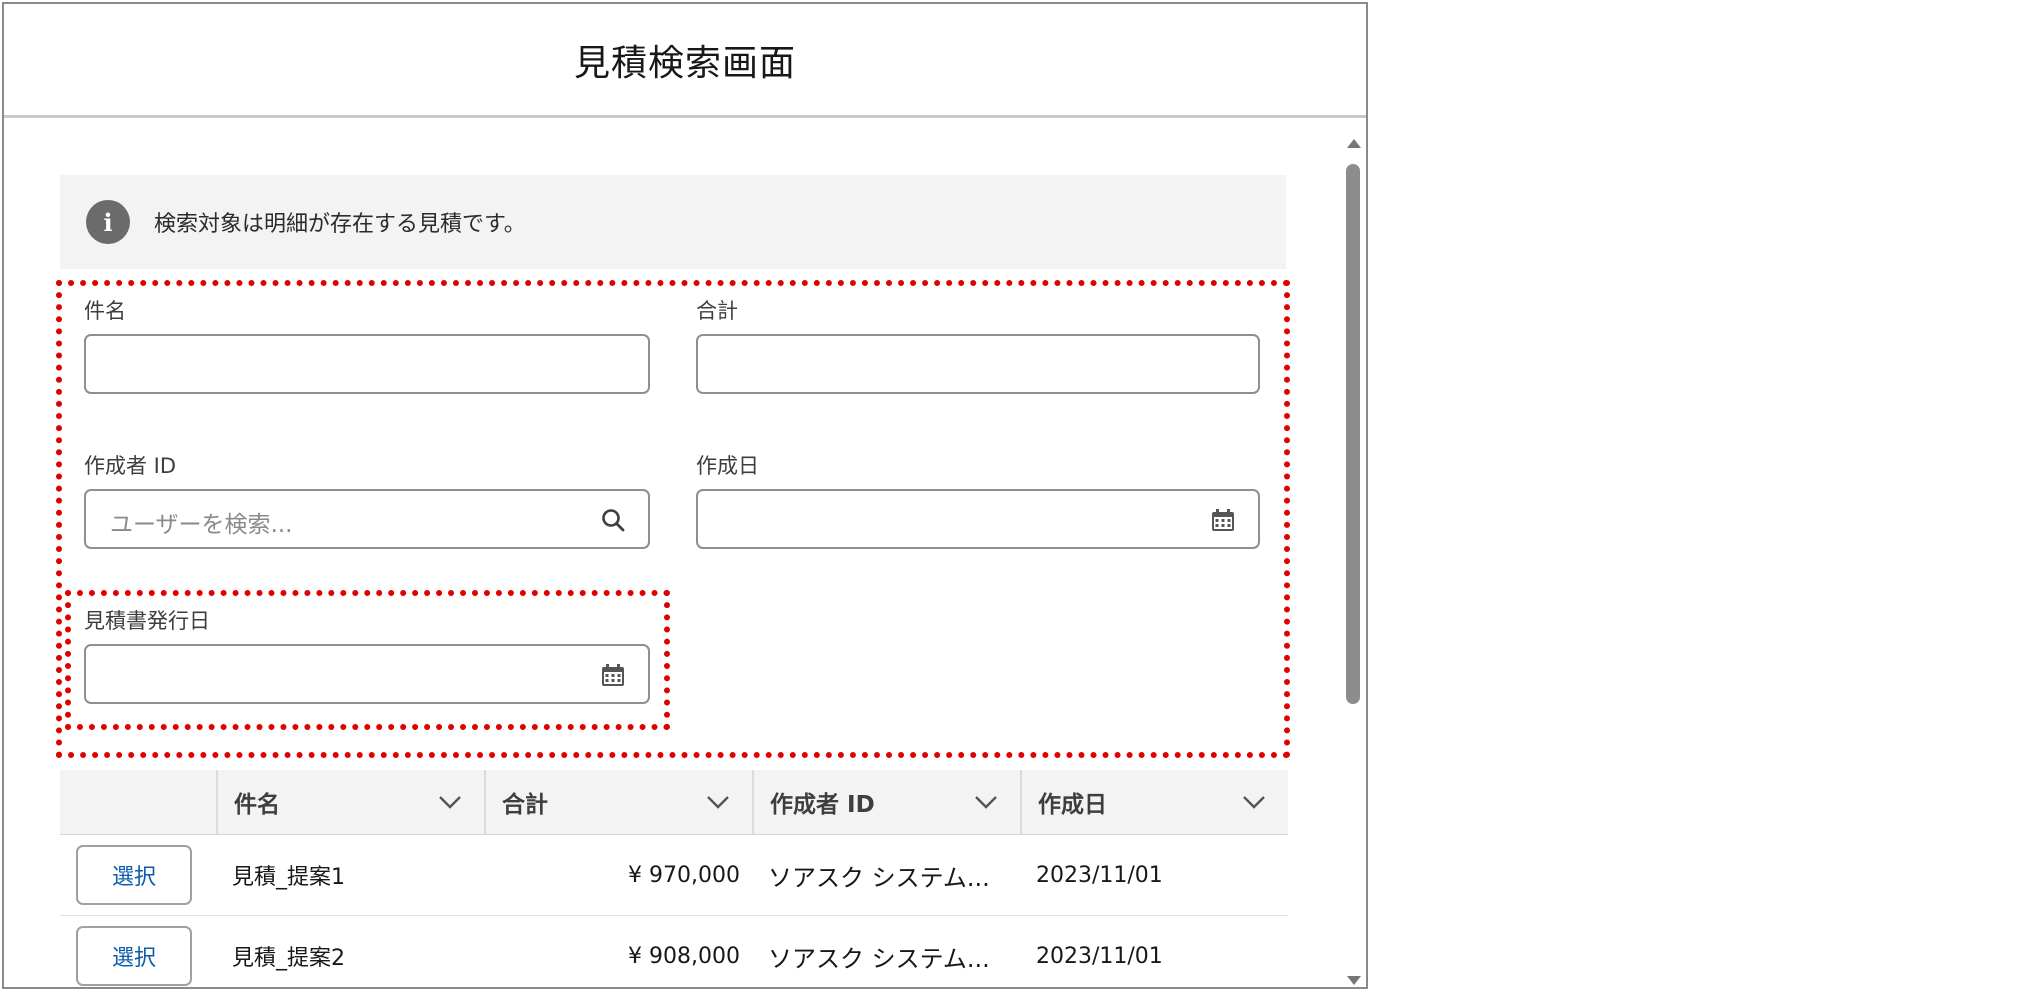  Describe the element at coordinates (108, 222) in the screenshot. I see `info-icon: i` at that location.